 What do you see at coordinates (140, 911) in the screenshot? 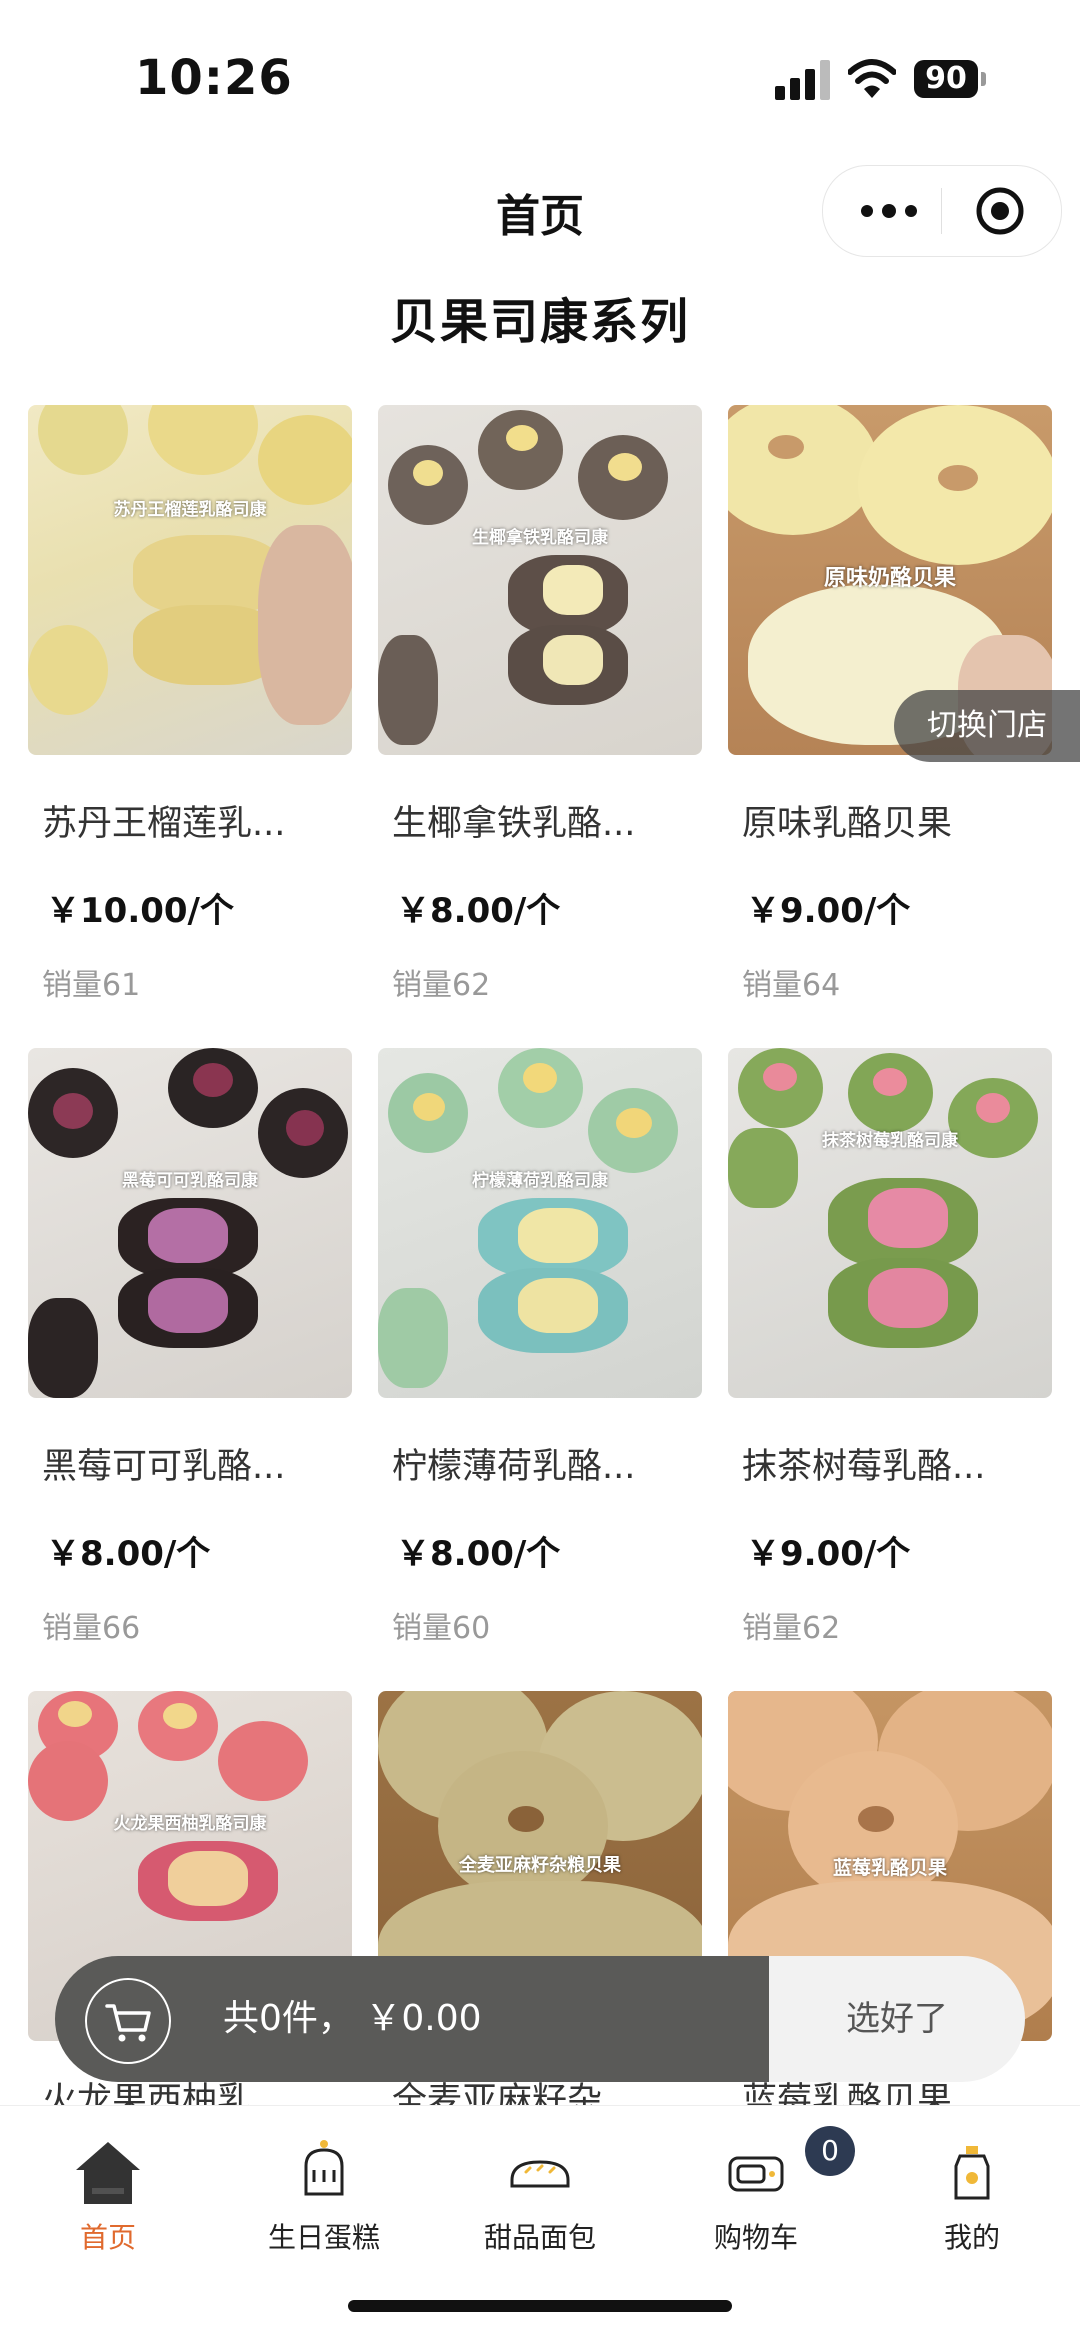
I see `product-price: ￥10.00/个` at bounding box center [140, 911].